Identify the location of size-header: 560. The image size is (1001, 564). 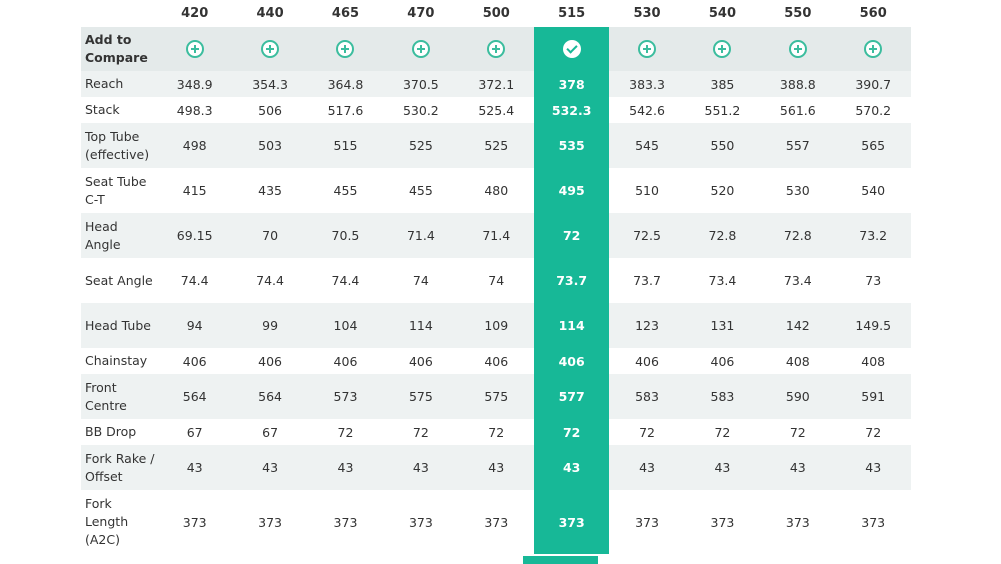
(873, 13).